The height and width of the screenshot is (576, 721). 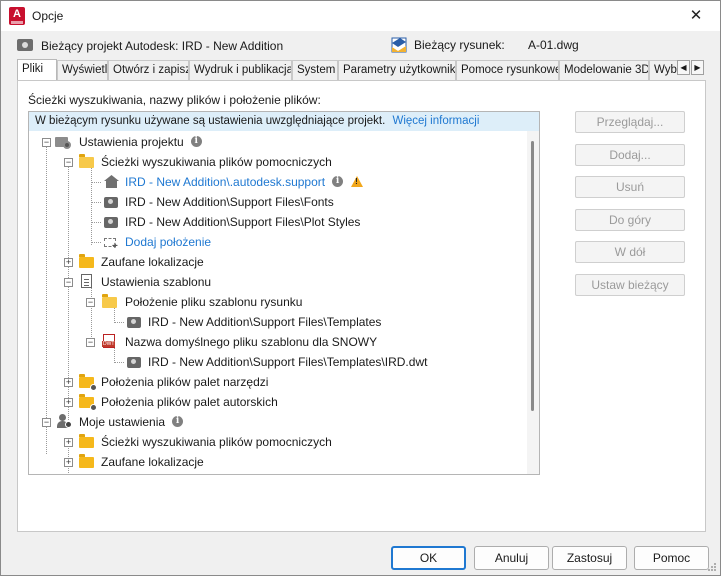 I want to click on expand-my-support-paths-toggle: +, so click(x=68, y=442).